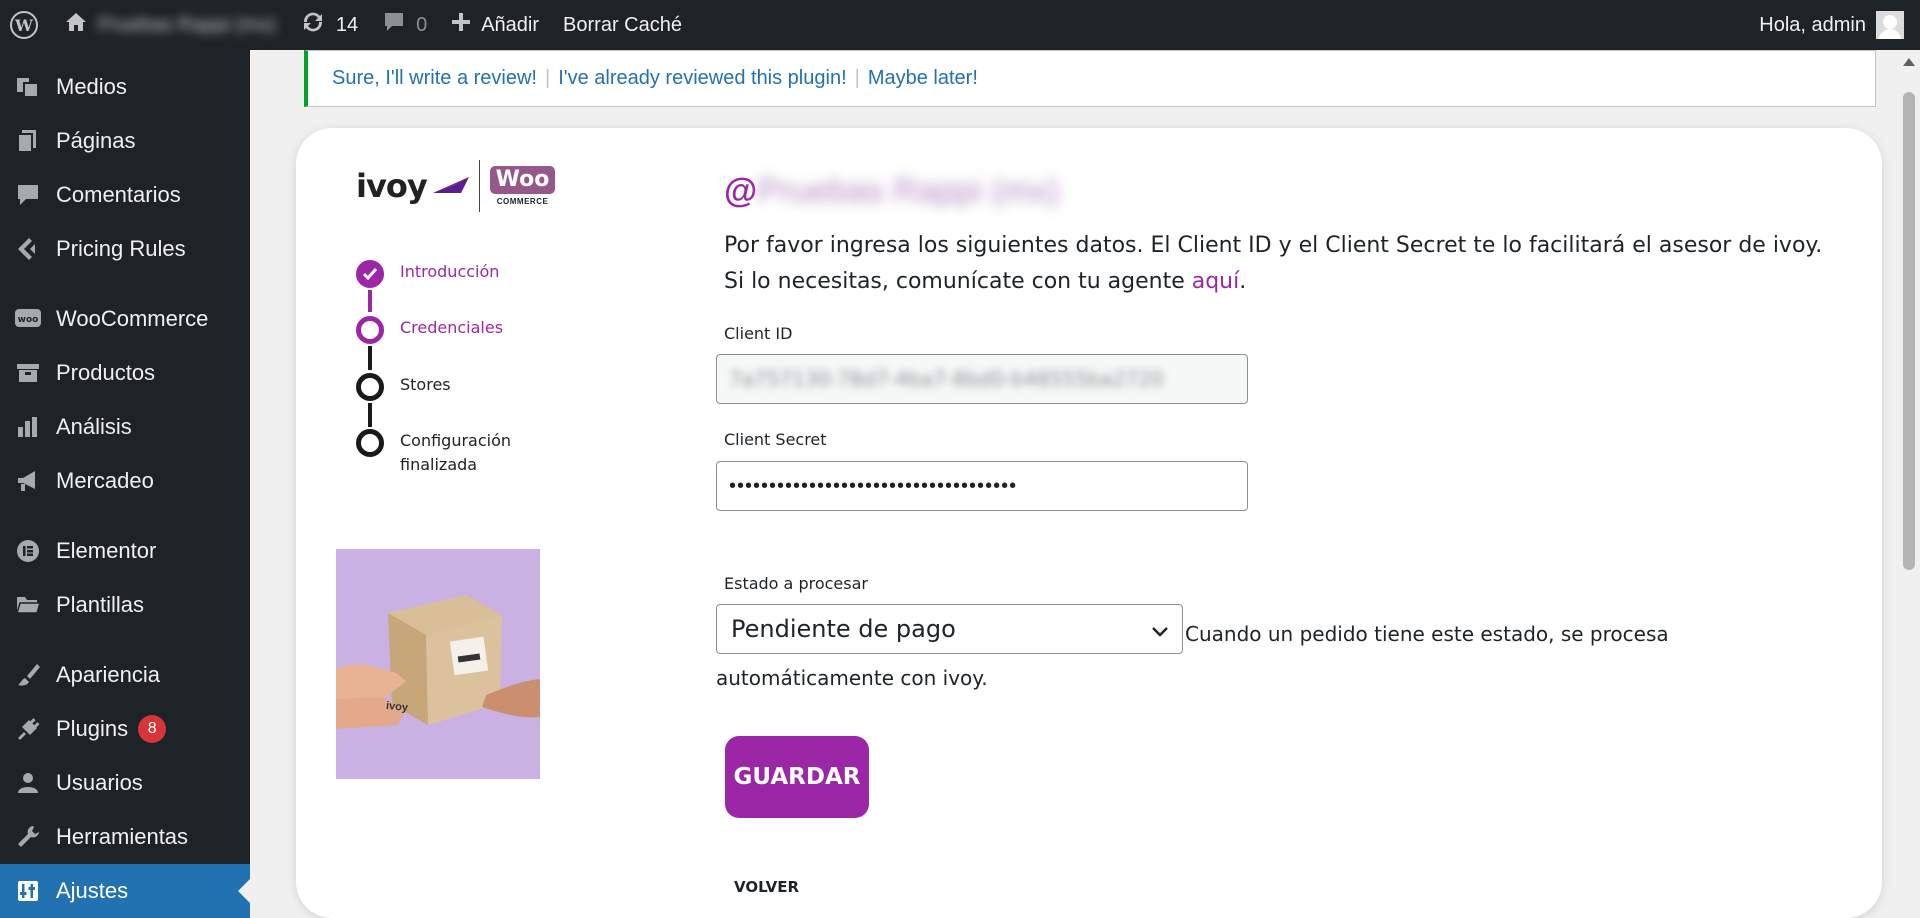 The height and width of the screenshot is (918, 1920). I want to click on maybe-later-link: Maybe later!, so click(923, 78).